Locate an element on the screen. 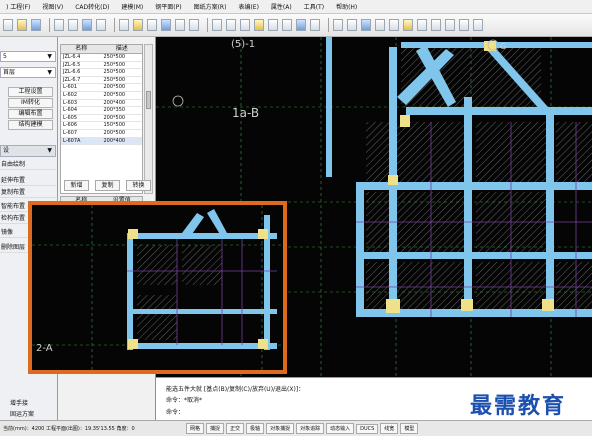 This screenshot has height=436, width=592. layer-icon is located at coordinates (138, 25).